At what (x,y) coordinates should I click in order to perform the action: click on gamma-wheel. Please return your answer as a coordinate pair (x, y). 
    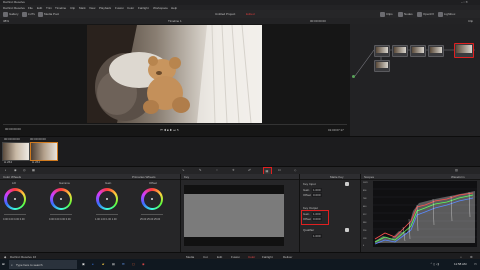
    Looking at the image, I should click on (61, 199).